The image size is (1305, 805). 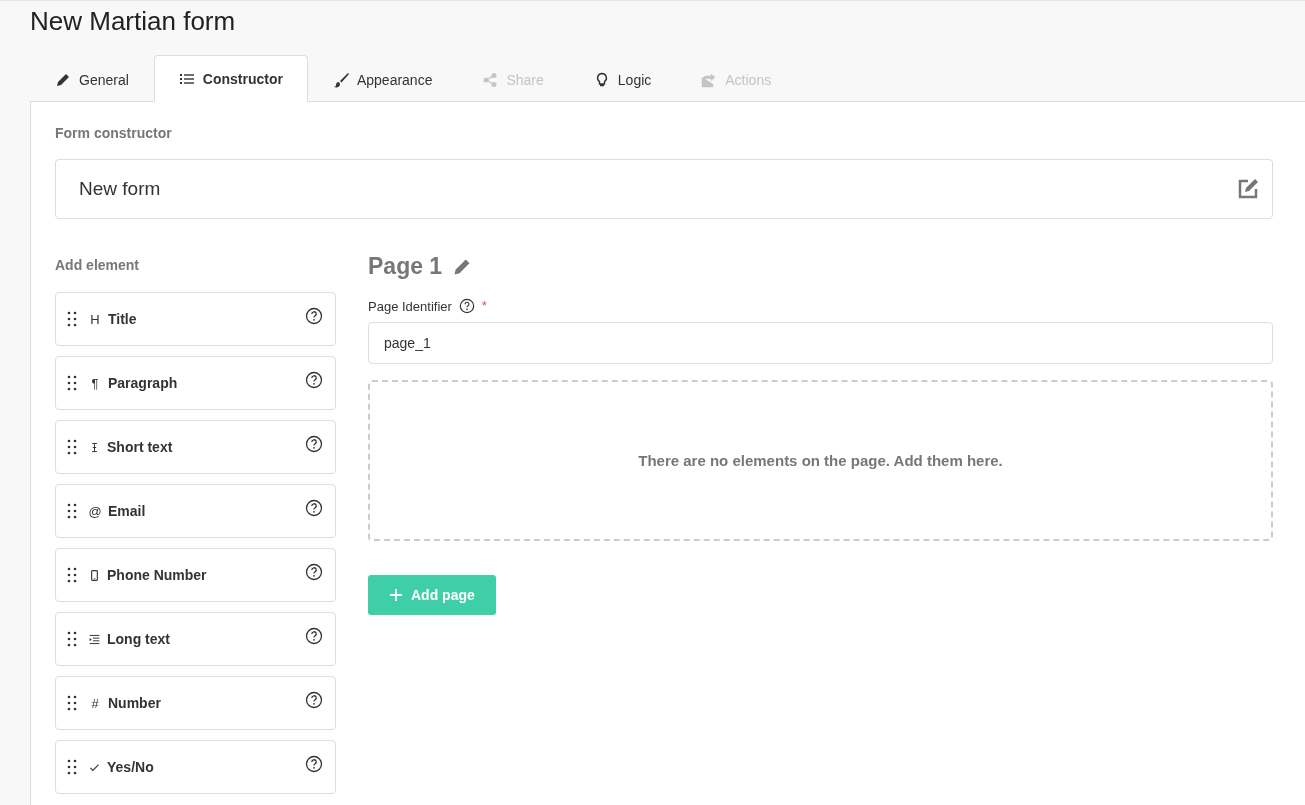 What do you see at coordinates (95, 703) in the screenshot?
I see `element-type-icon: #` at bounding box center [95, 703].